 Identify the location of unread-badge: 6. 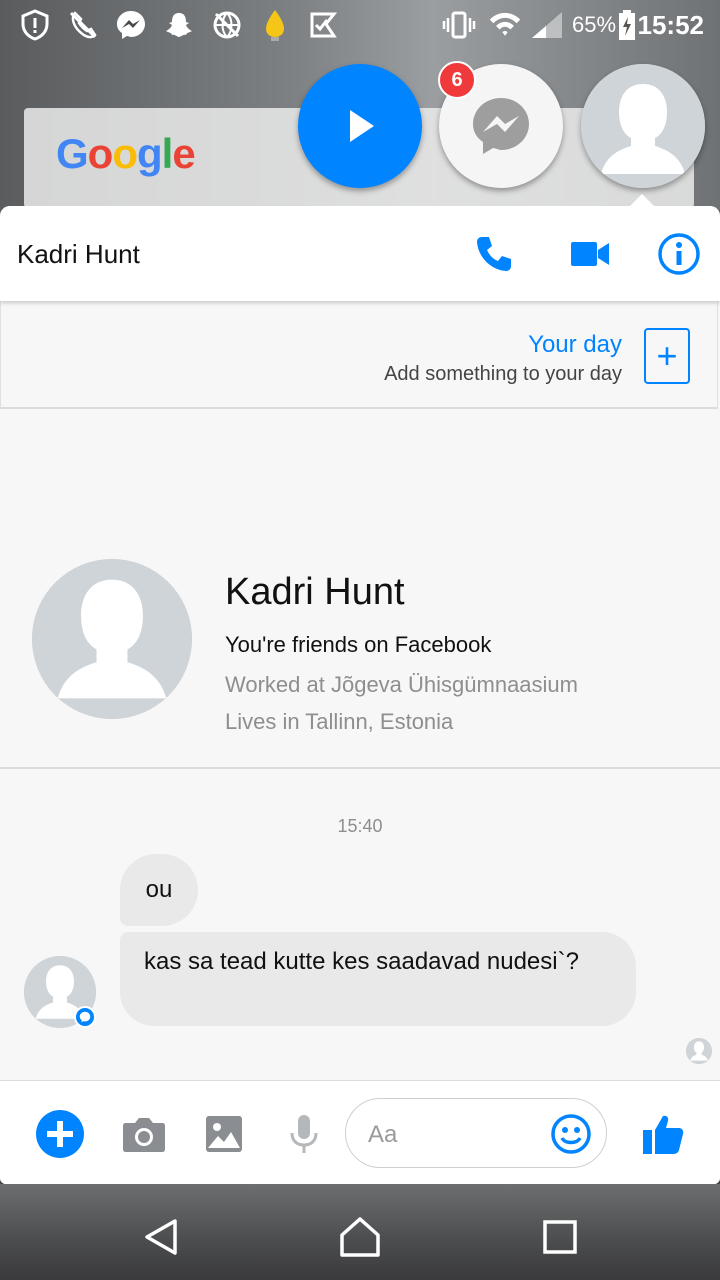
(457, 80).